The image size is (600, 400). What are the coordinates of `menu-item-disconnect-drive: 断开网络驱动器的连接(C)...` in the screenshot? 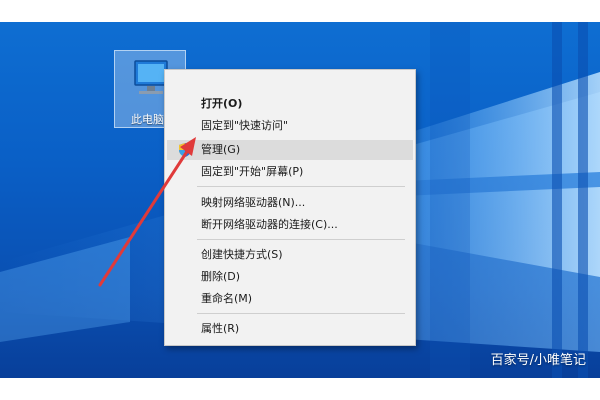 It's located at (290, 225).